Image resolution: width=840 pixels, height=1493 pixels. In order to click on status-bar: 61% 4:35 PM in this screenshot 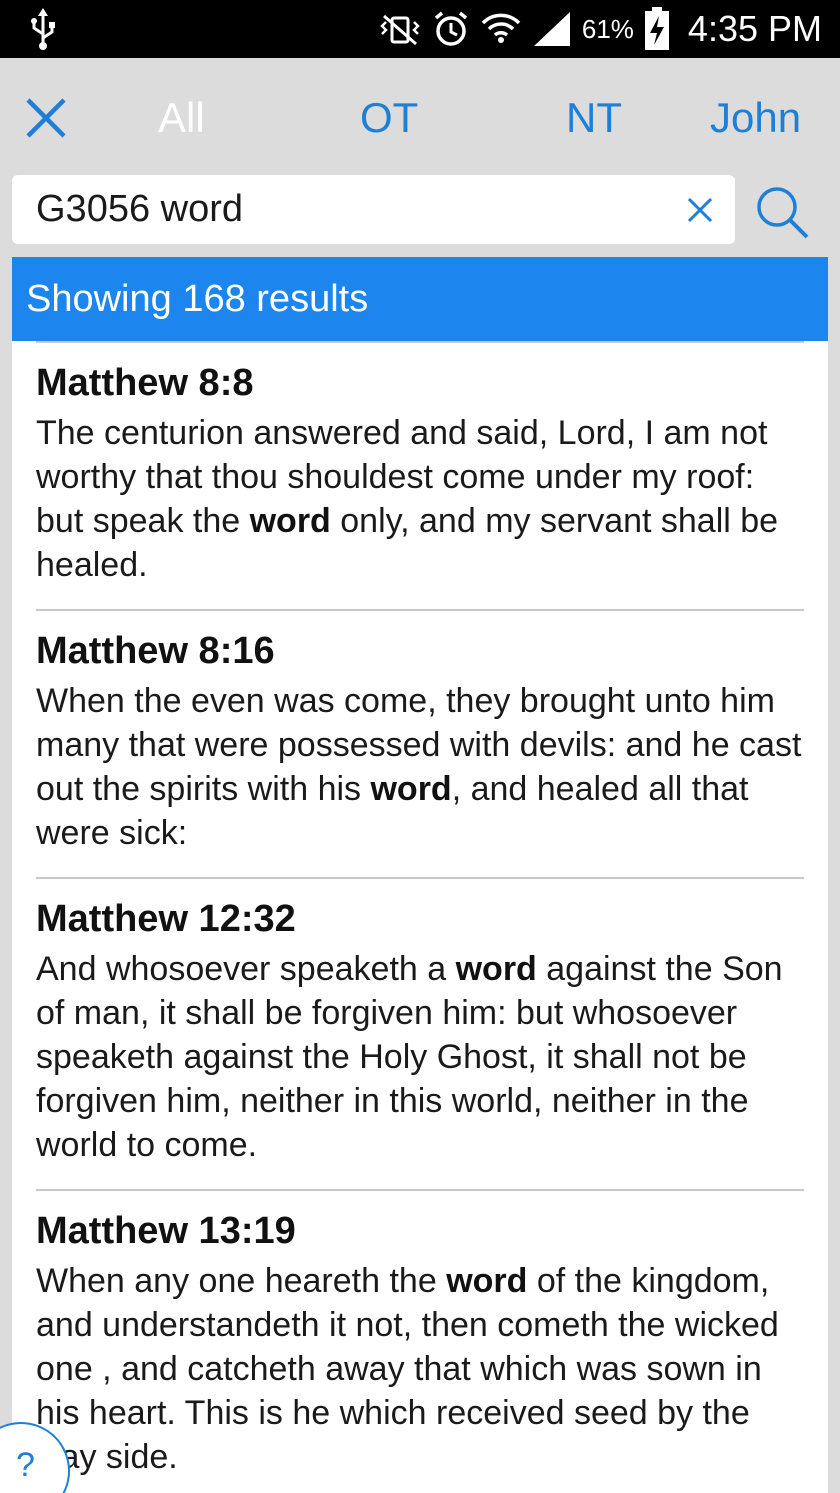, I will do `click(420, 29)`.